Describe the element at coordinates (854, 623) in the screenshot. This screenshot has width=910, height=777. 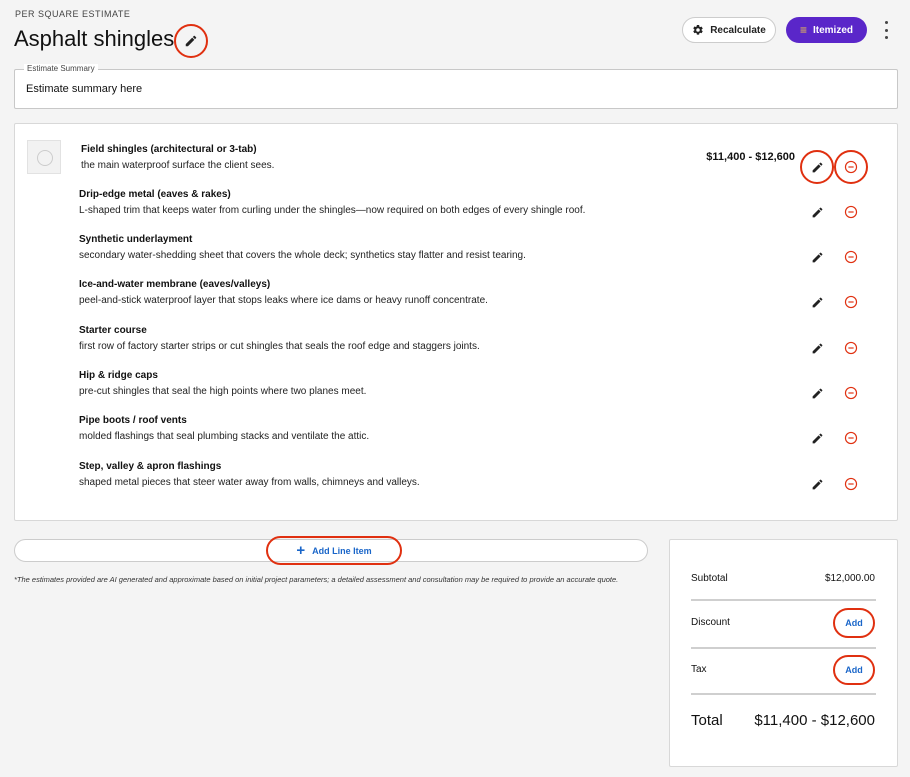
I see `add-discount-button: Add` at that location.